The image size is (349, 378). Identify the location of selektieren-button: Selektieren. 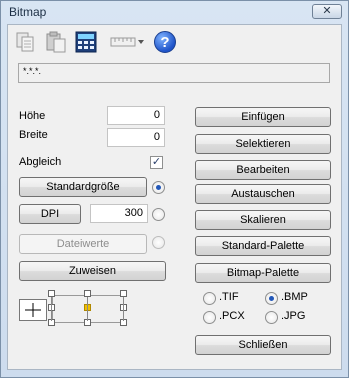
(263, 144).